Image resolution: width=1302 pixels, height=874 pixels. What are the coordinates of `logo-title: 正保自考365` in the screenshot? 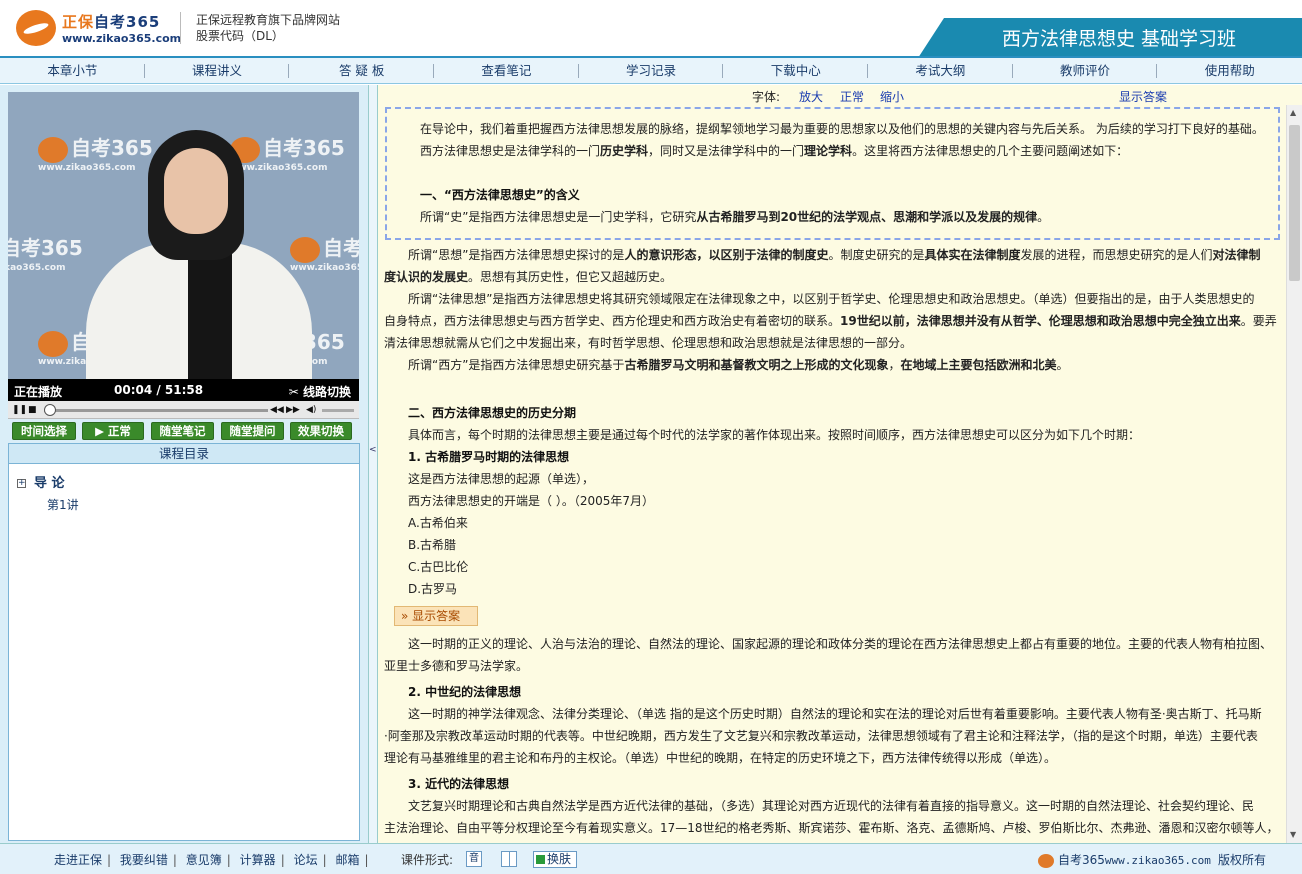 It's located at (111, 22).